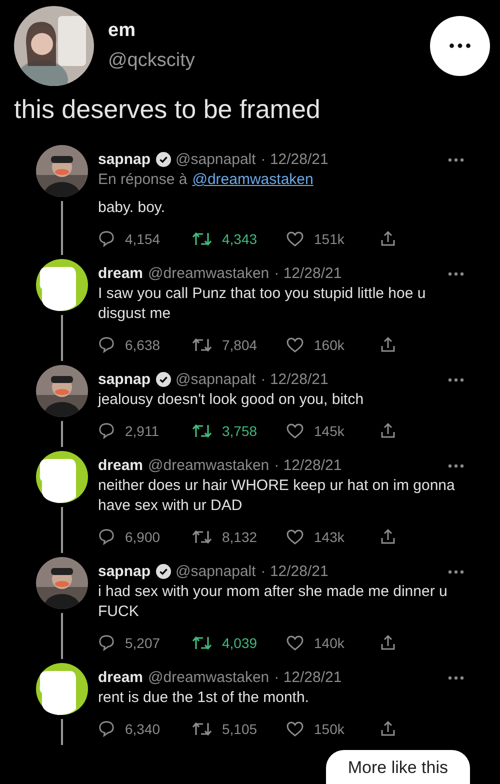  Describe the element at coordinates (240, 728) in the screenshot. I see `retweet-count: 5,105` at that location.